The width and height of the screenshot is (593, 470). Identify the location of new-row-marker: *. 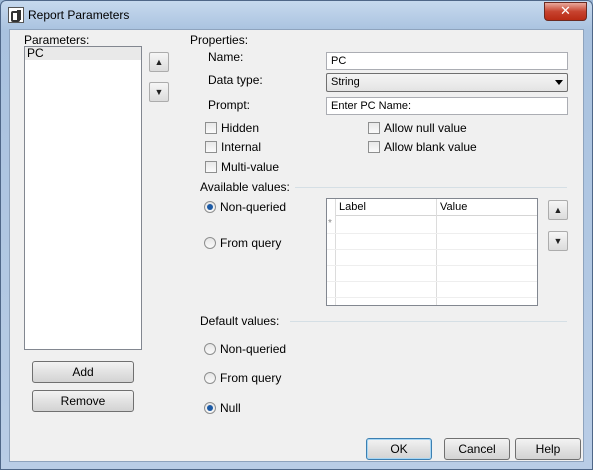
(330, 223).